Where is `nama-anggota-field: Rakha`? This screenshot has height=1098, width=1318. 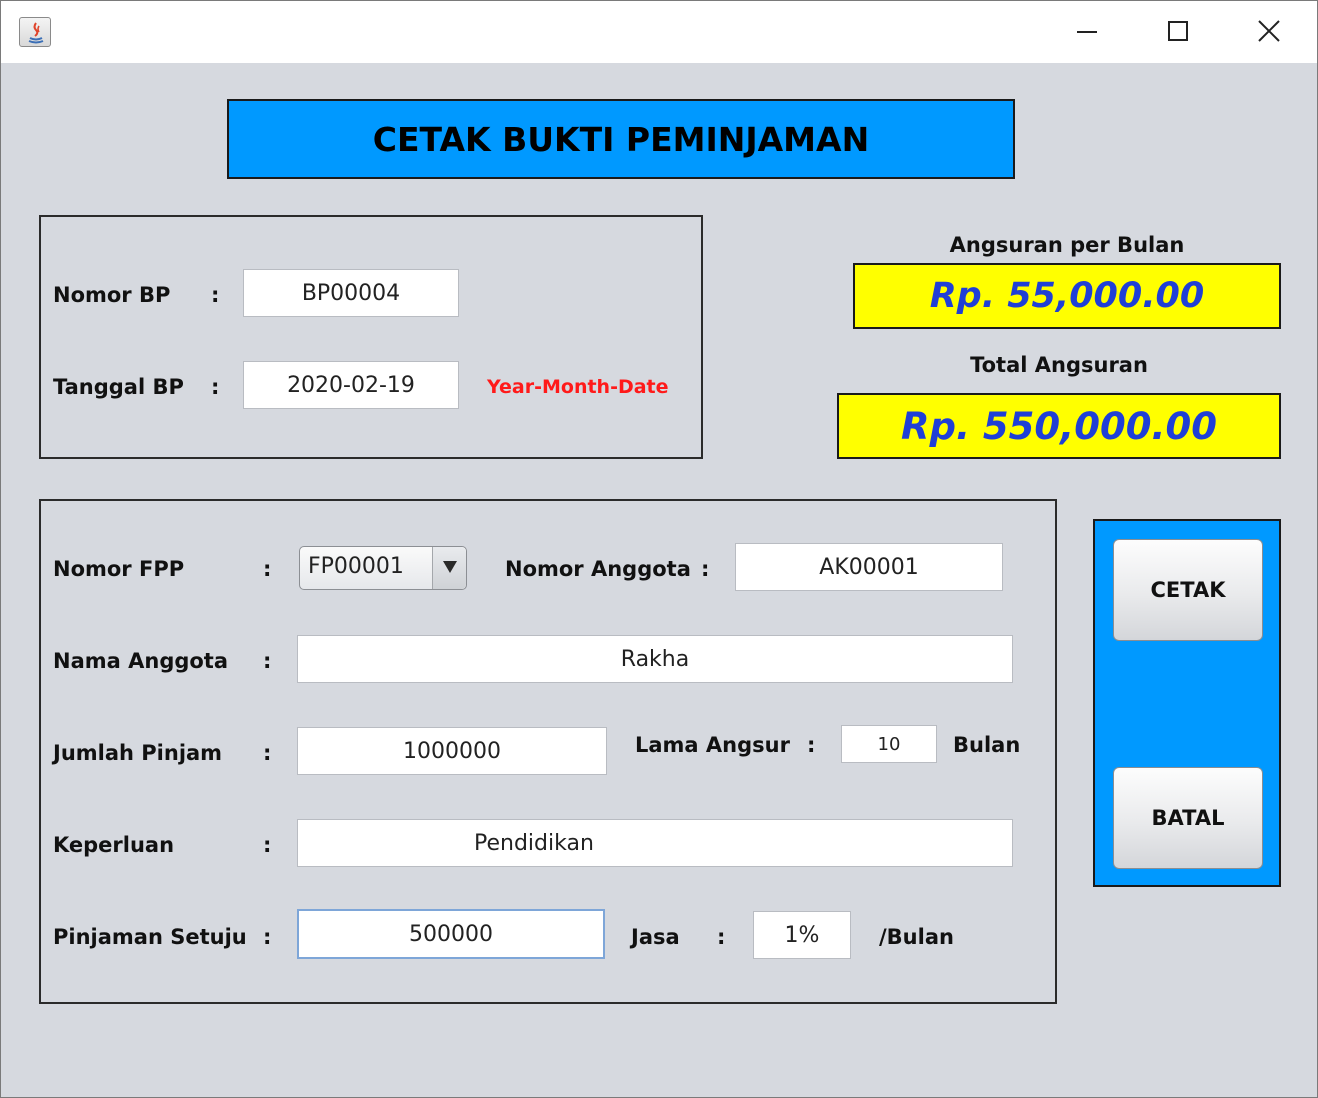 nama-anggota-field: Rakha is located at coordinates (655, 659).